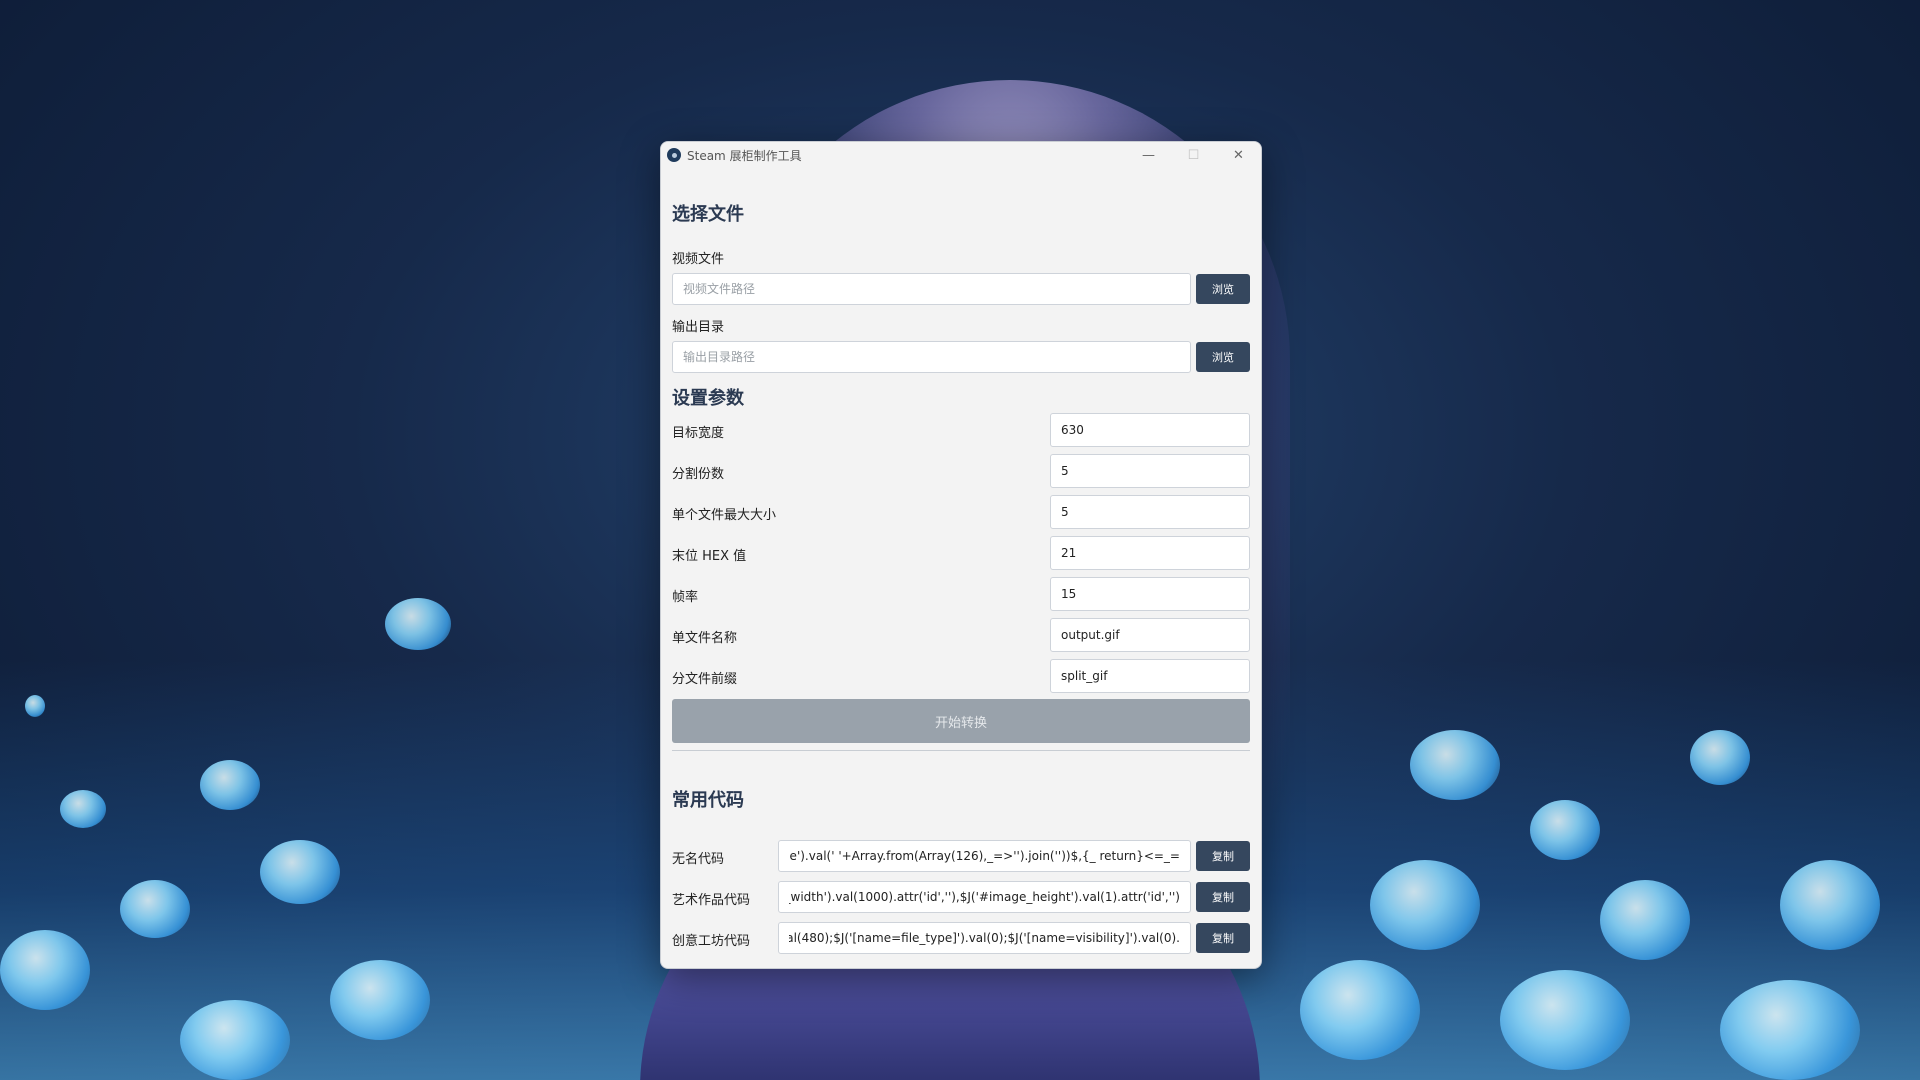  I want to click on frame-rate-input, so click(1150, 594).